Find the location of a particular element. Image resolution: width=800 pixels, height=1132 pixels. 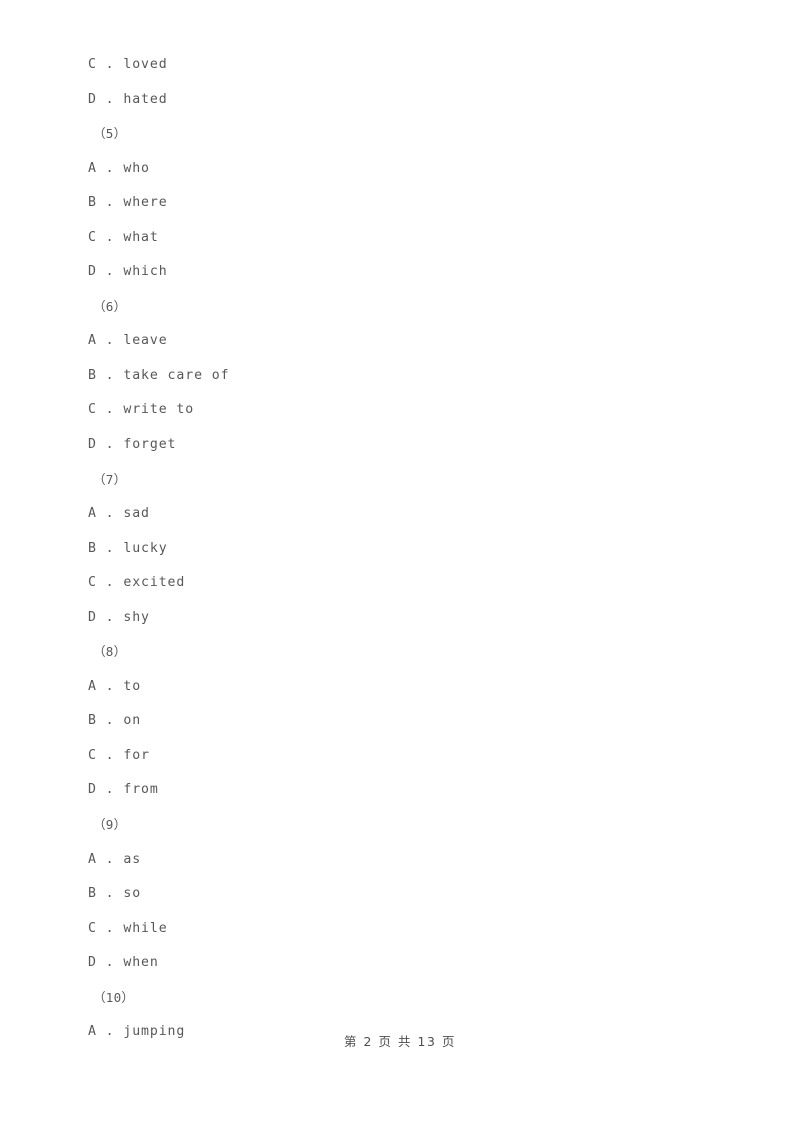

question-number: （7） is located at coordinates (110, 479).